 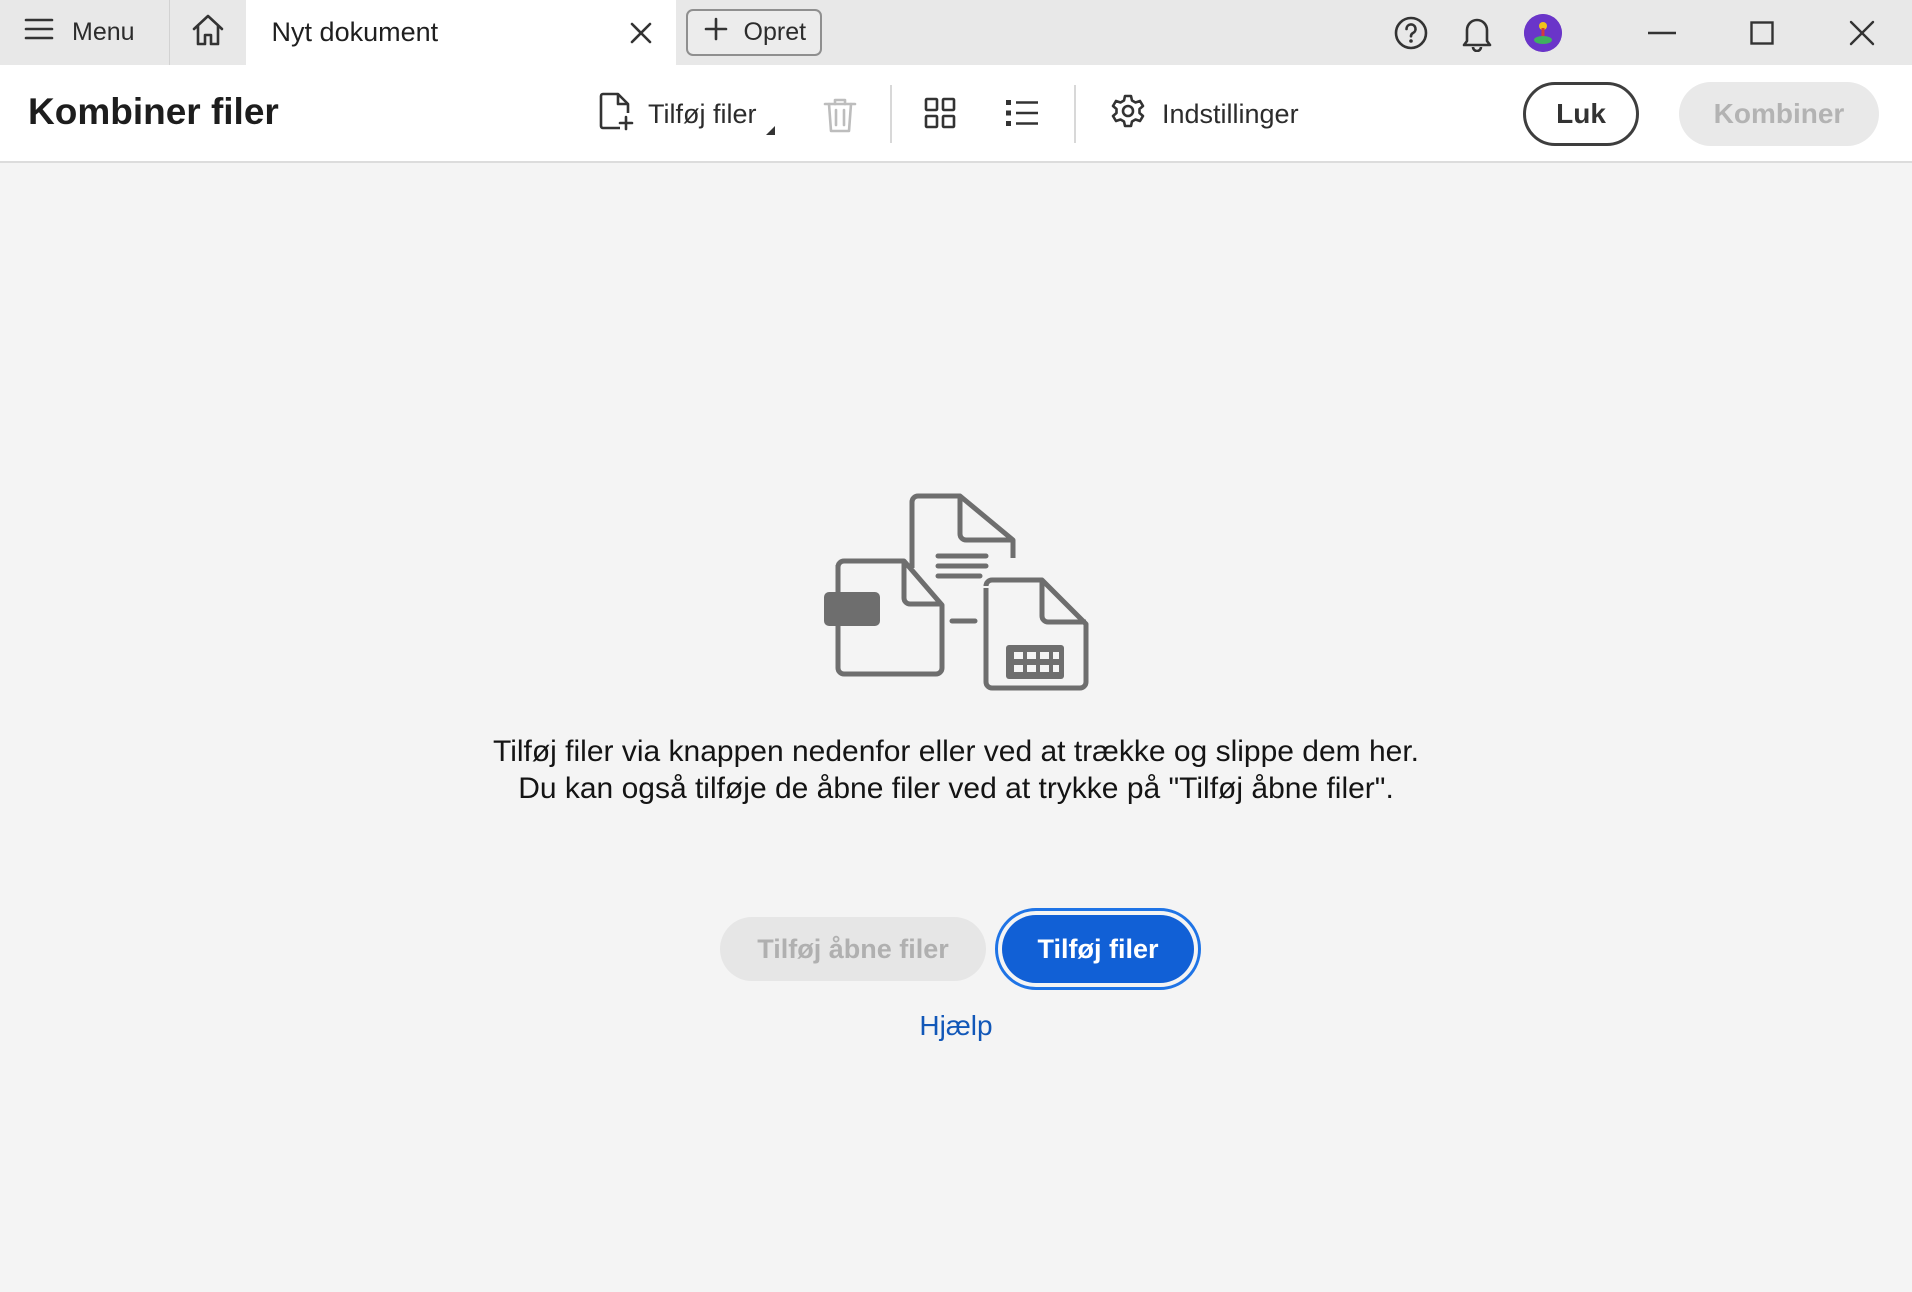 I want to click on maximize-icon, so click(x=1762, y=32).